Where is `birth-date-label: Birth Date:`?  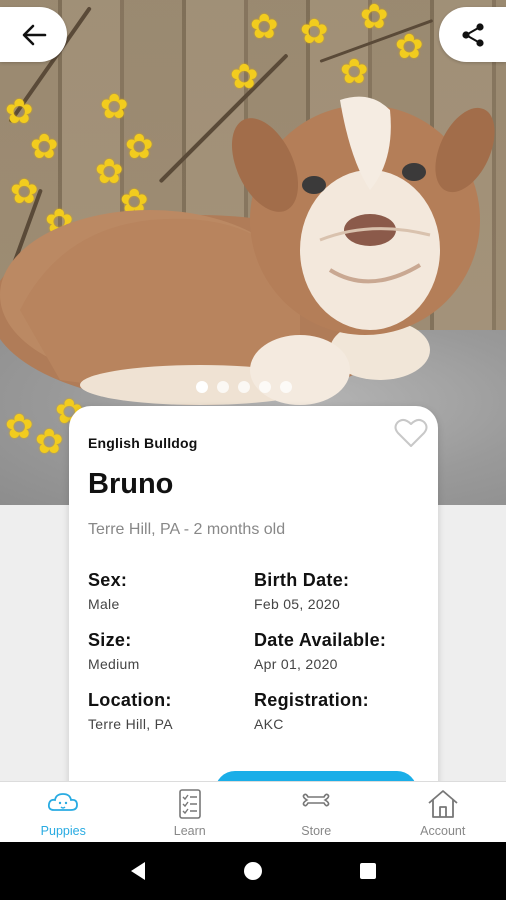 birth-date-label: Birth Date: is located at coordinates (302, 580).